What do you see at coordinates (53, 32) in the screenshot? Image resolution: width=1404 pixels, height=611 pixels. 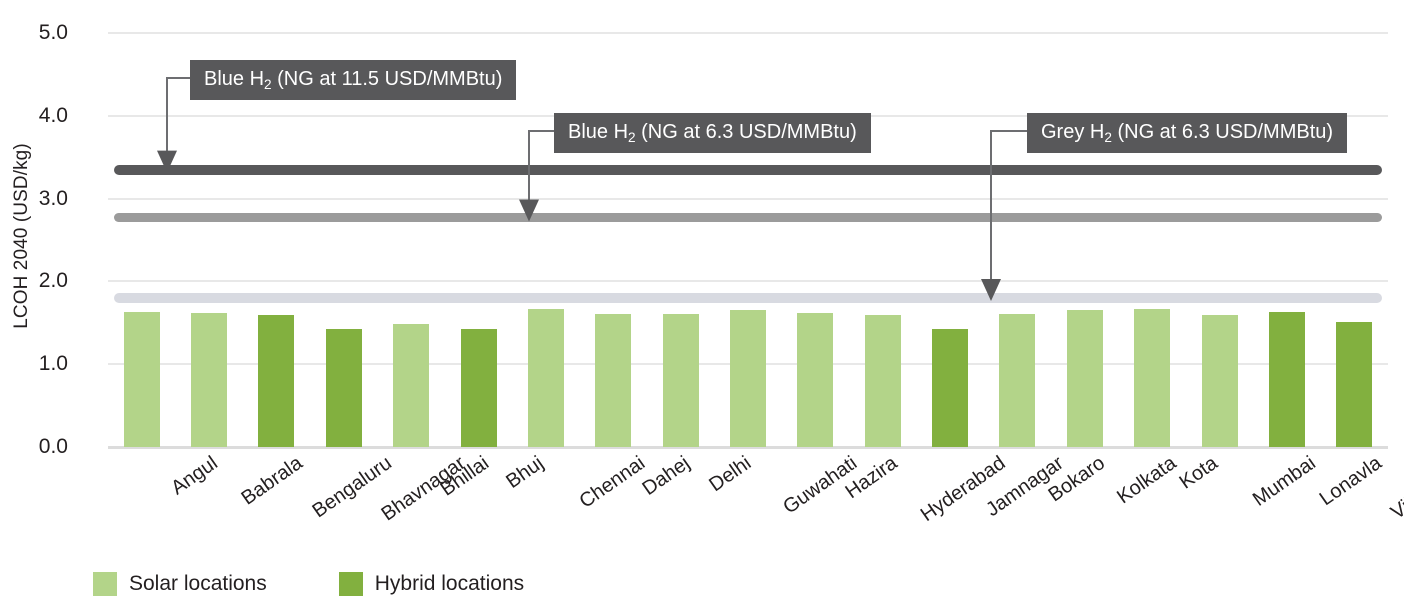 I see `y-axis-tick-label: 5.0` at bounding box center [53, 32].